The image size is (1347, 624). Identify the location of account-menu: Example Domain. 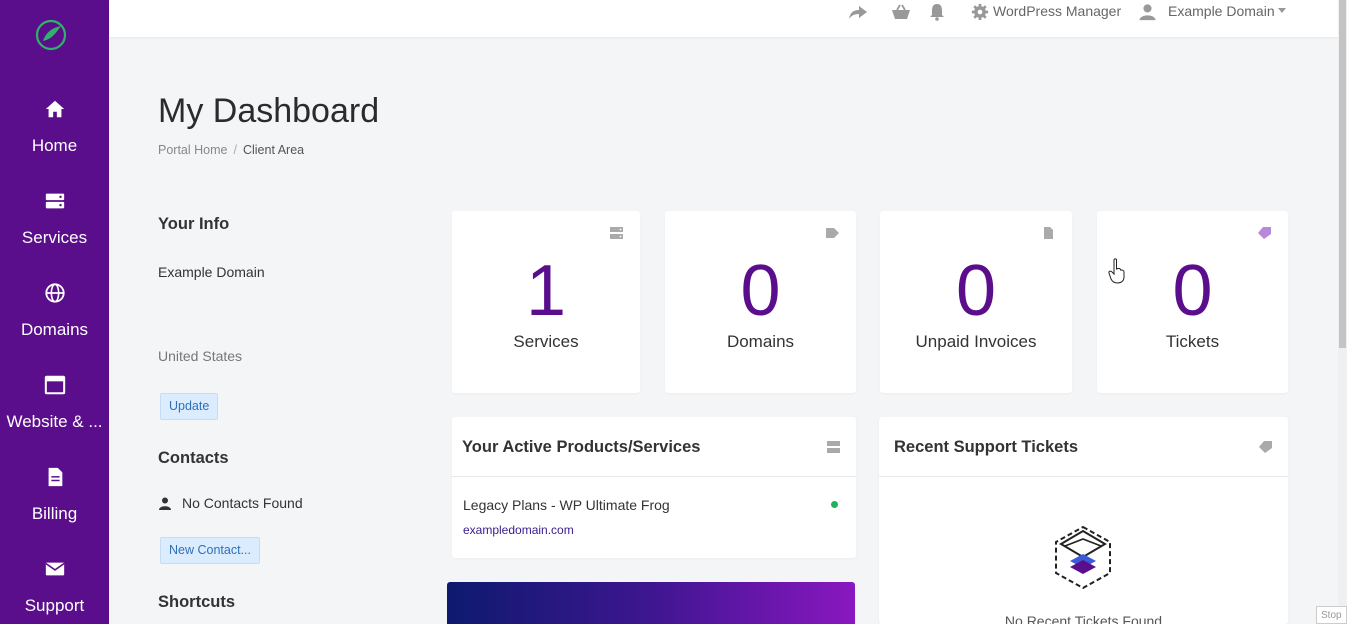
(1221, 11).